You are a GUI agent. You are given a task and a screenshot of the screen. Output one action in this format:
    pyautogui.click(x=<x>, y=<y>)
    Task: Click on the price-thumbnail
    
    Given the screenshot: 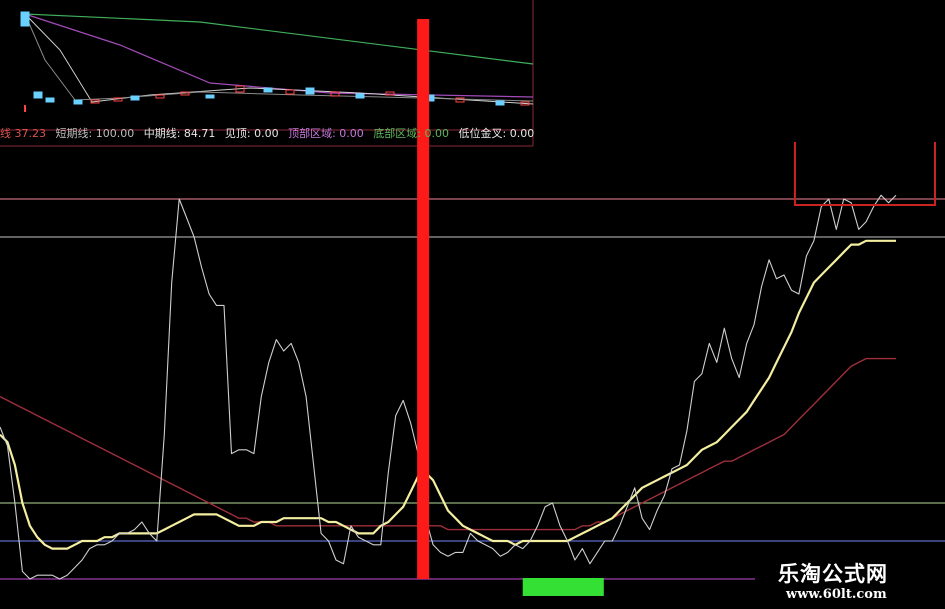 What is the action you would take?
    pyautogui.click(x=267, y=73)
    